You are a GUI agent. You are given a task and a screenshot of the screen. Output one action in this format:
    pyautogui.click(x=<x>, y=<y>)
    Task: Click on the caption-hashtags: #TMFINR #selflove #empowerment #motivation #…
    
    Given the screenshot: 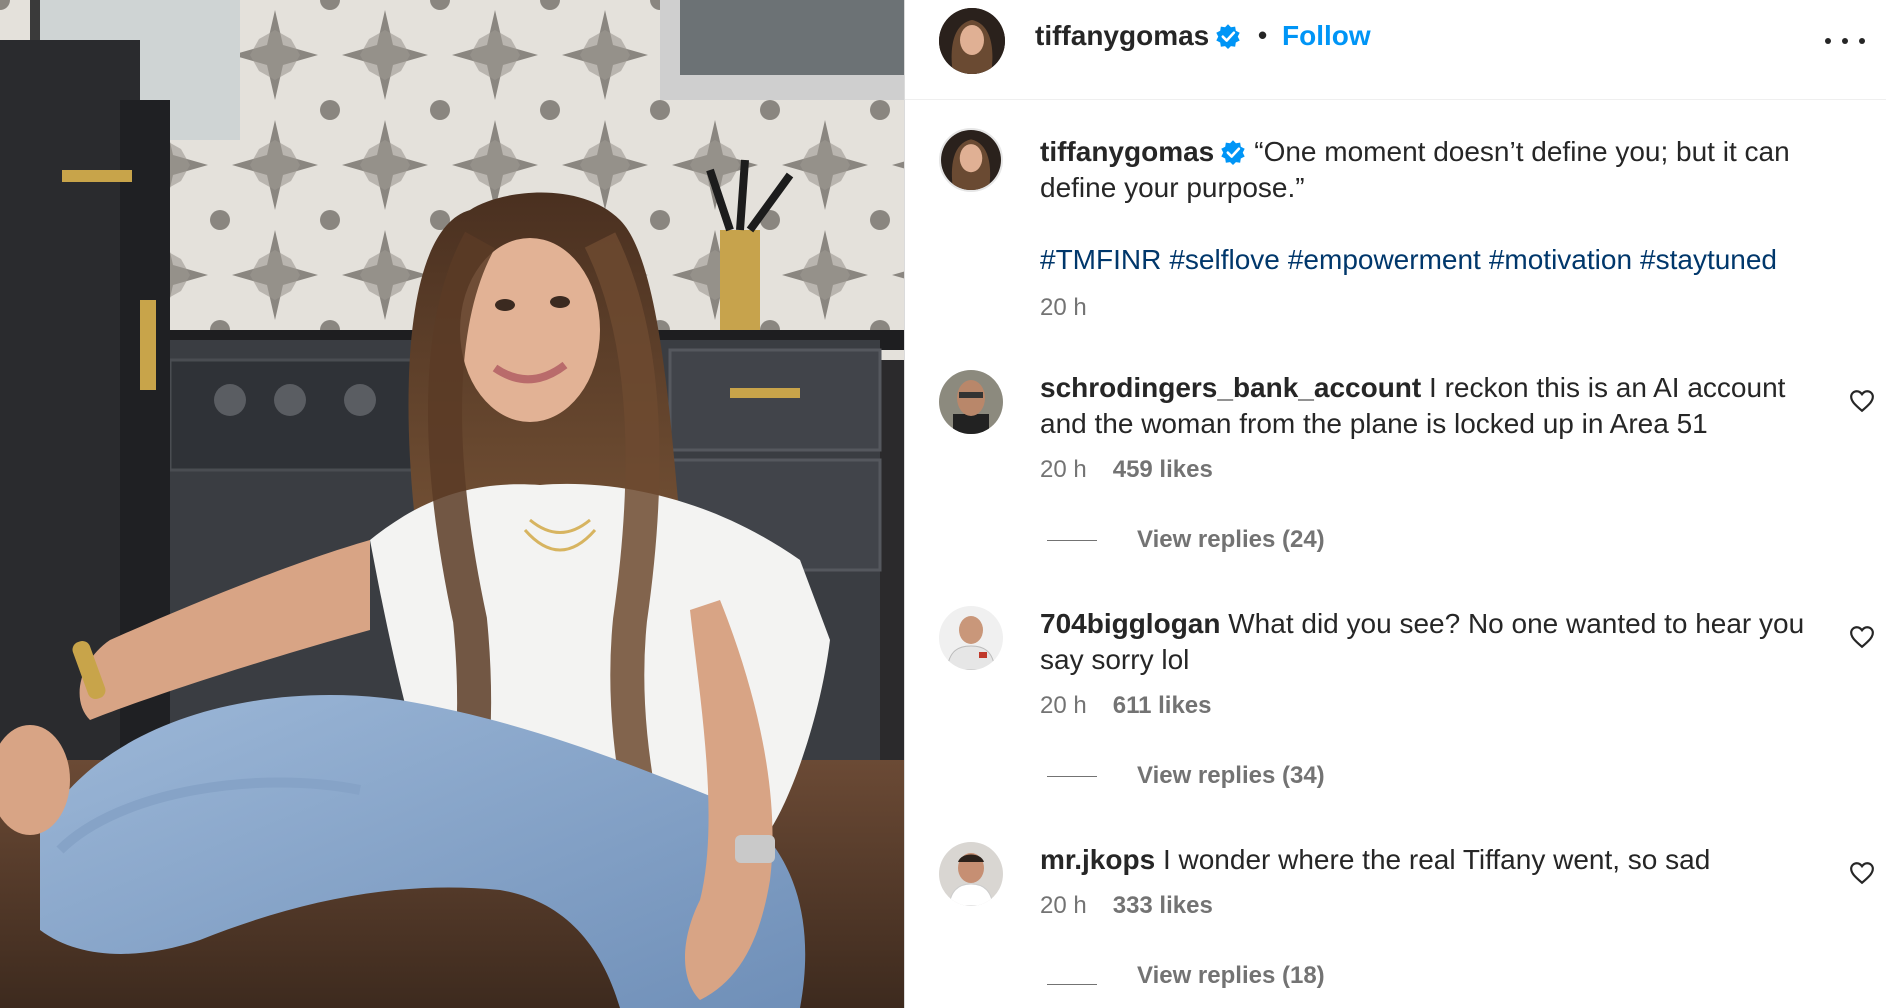 What is the action you would take?
    pyautogui.click(x=1425, y=260)
    